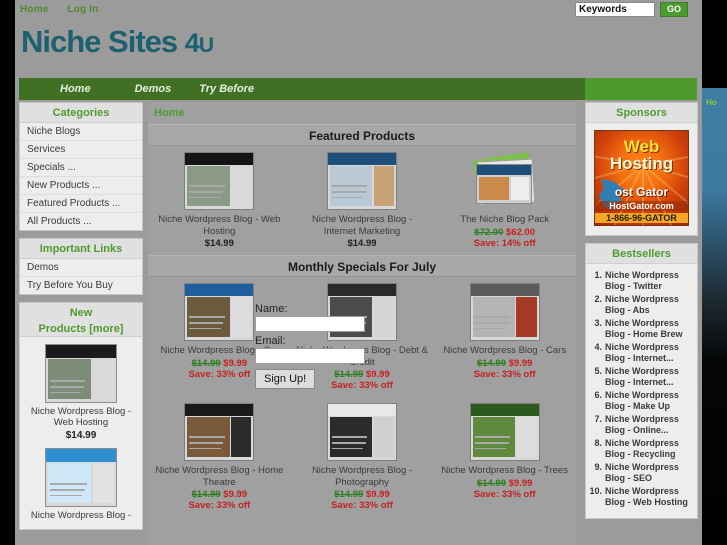 The height and width of the screenshot is (545, 727). What do you see at coordinates (226, 89) in the screenshot?
I see `nav-item-try-before: Try Before` at bounding box center [226, 89].